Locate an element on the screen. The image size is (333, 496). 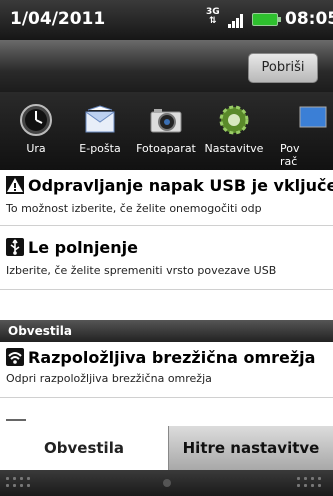
camera-icon is located at coordinates (166, 121).